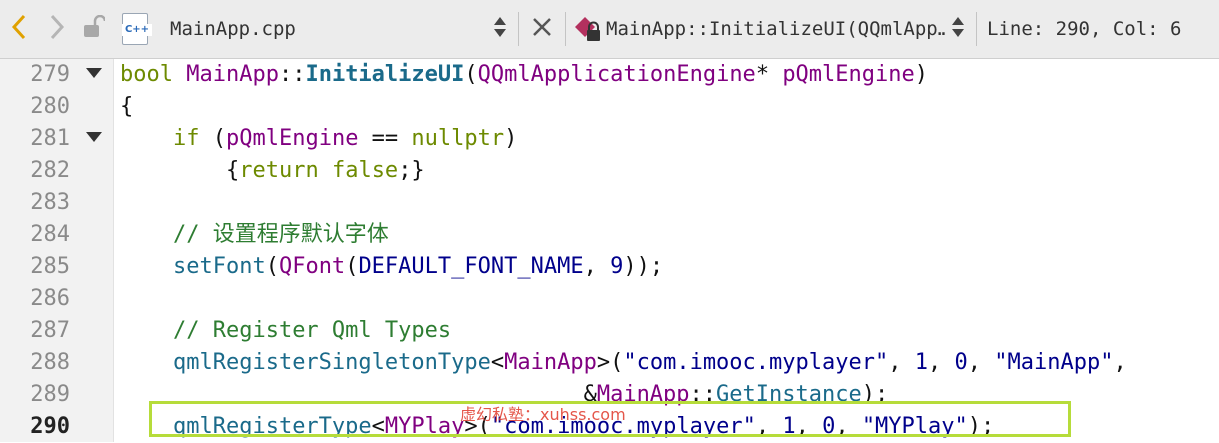 The image size is (1219, 443). I want to click on code-text: setFont(QFont(DEFAULT_FONT_NAME, 9));, so click(391, 267).